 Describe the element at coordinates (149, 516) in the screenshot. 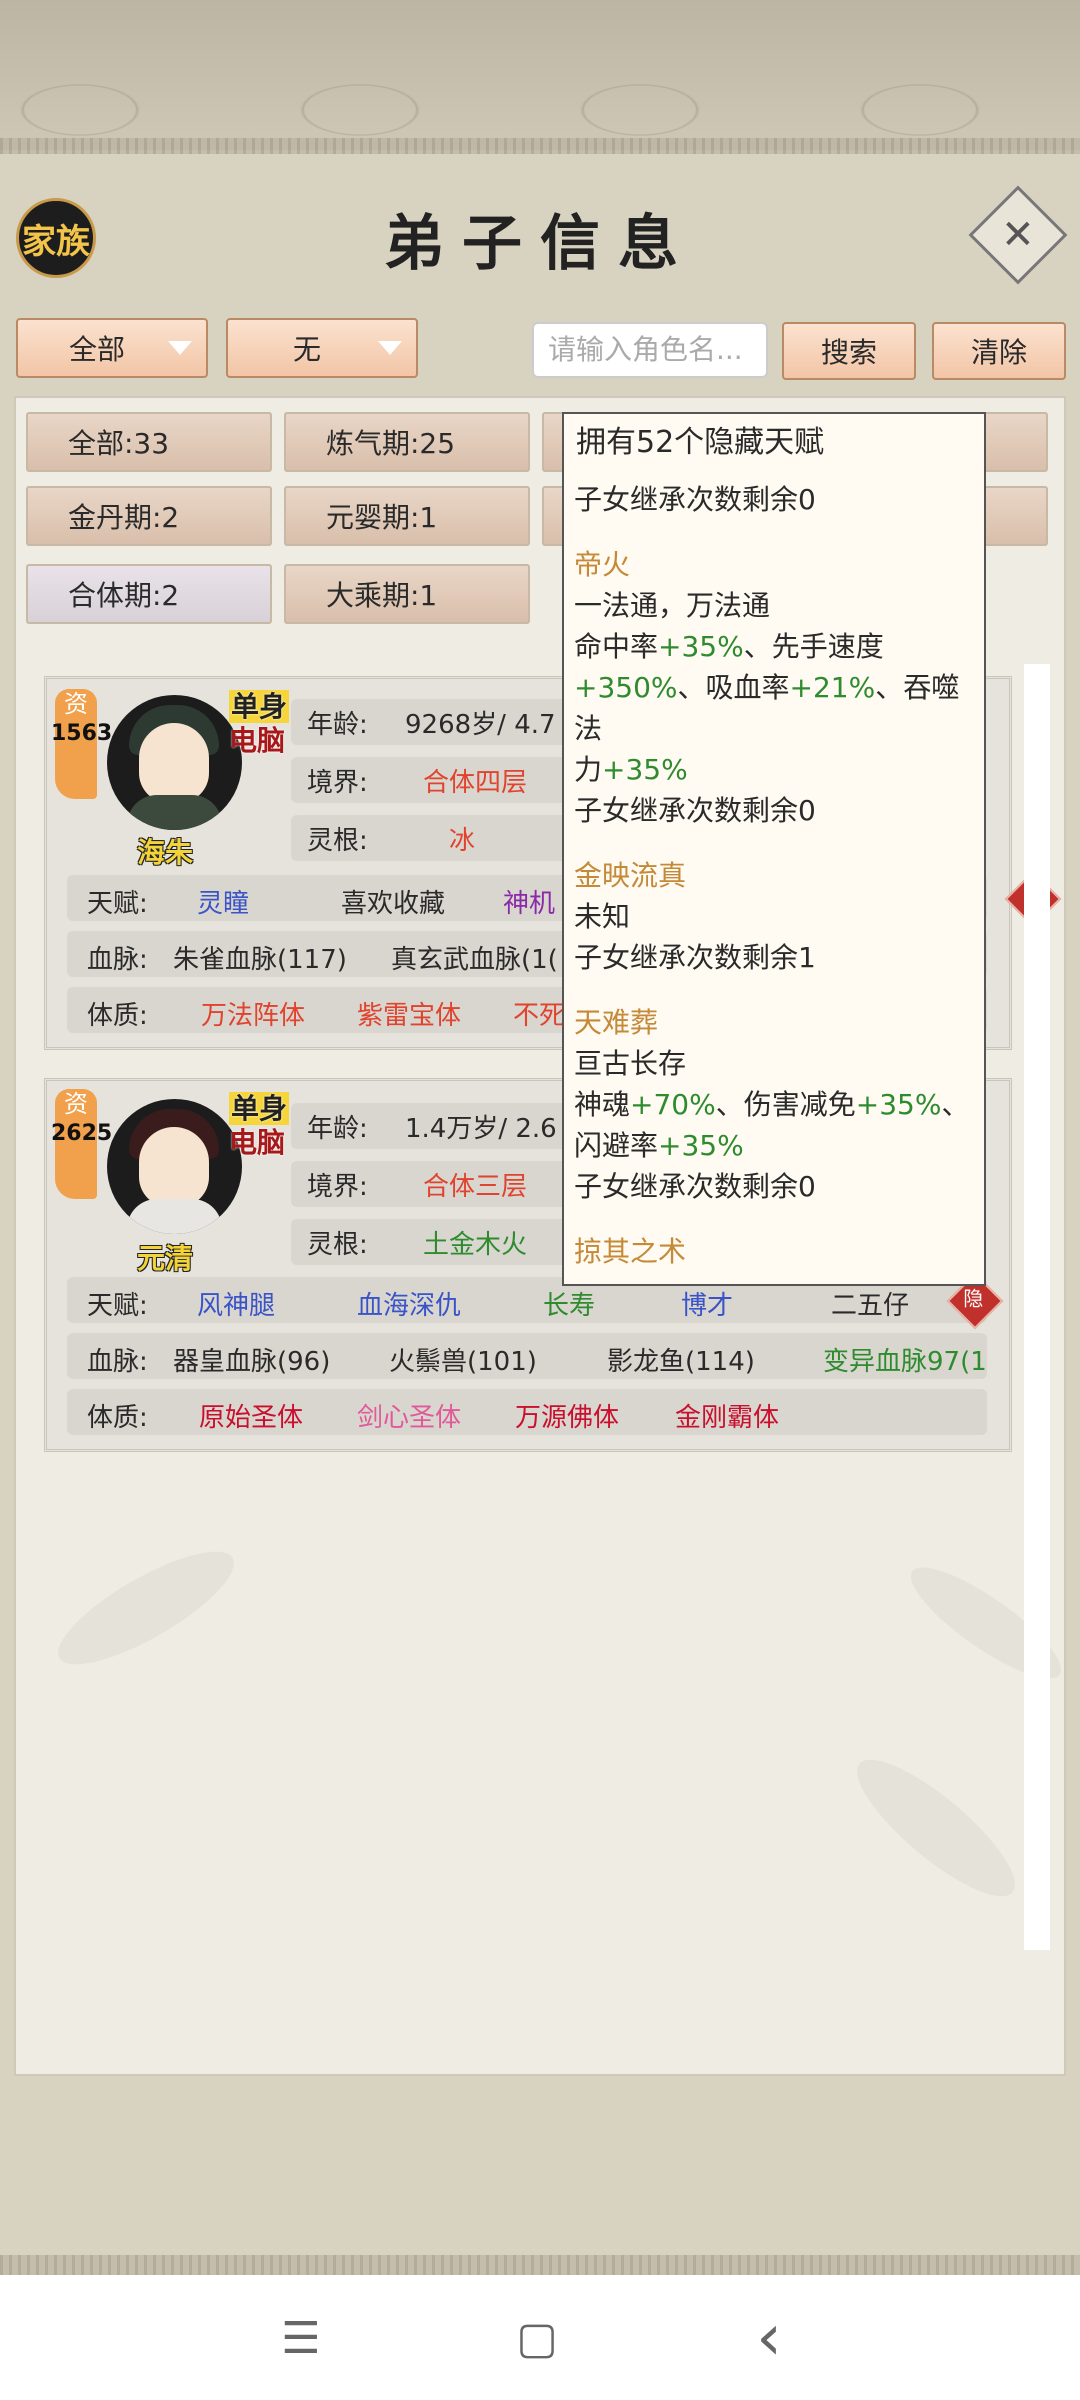

I see `realm-filter-golden-core: 金丹期:2` at that location.